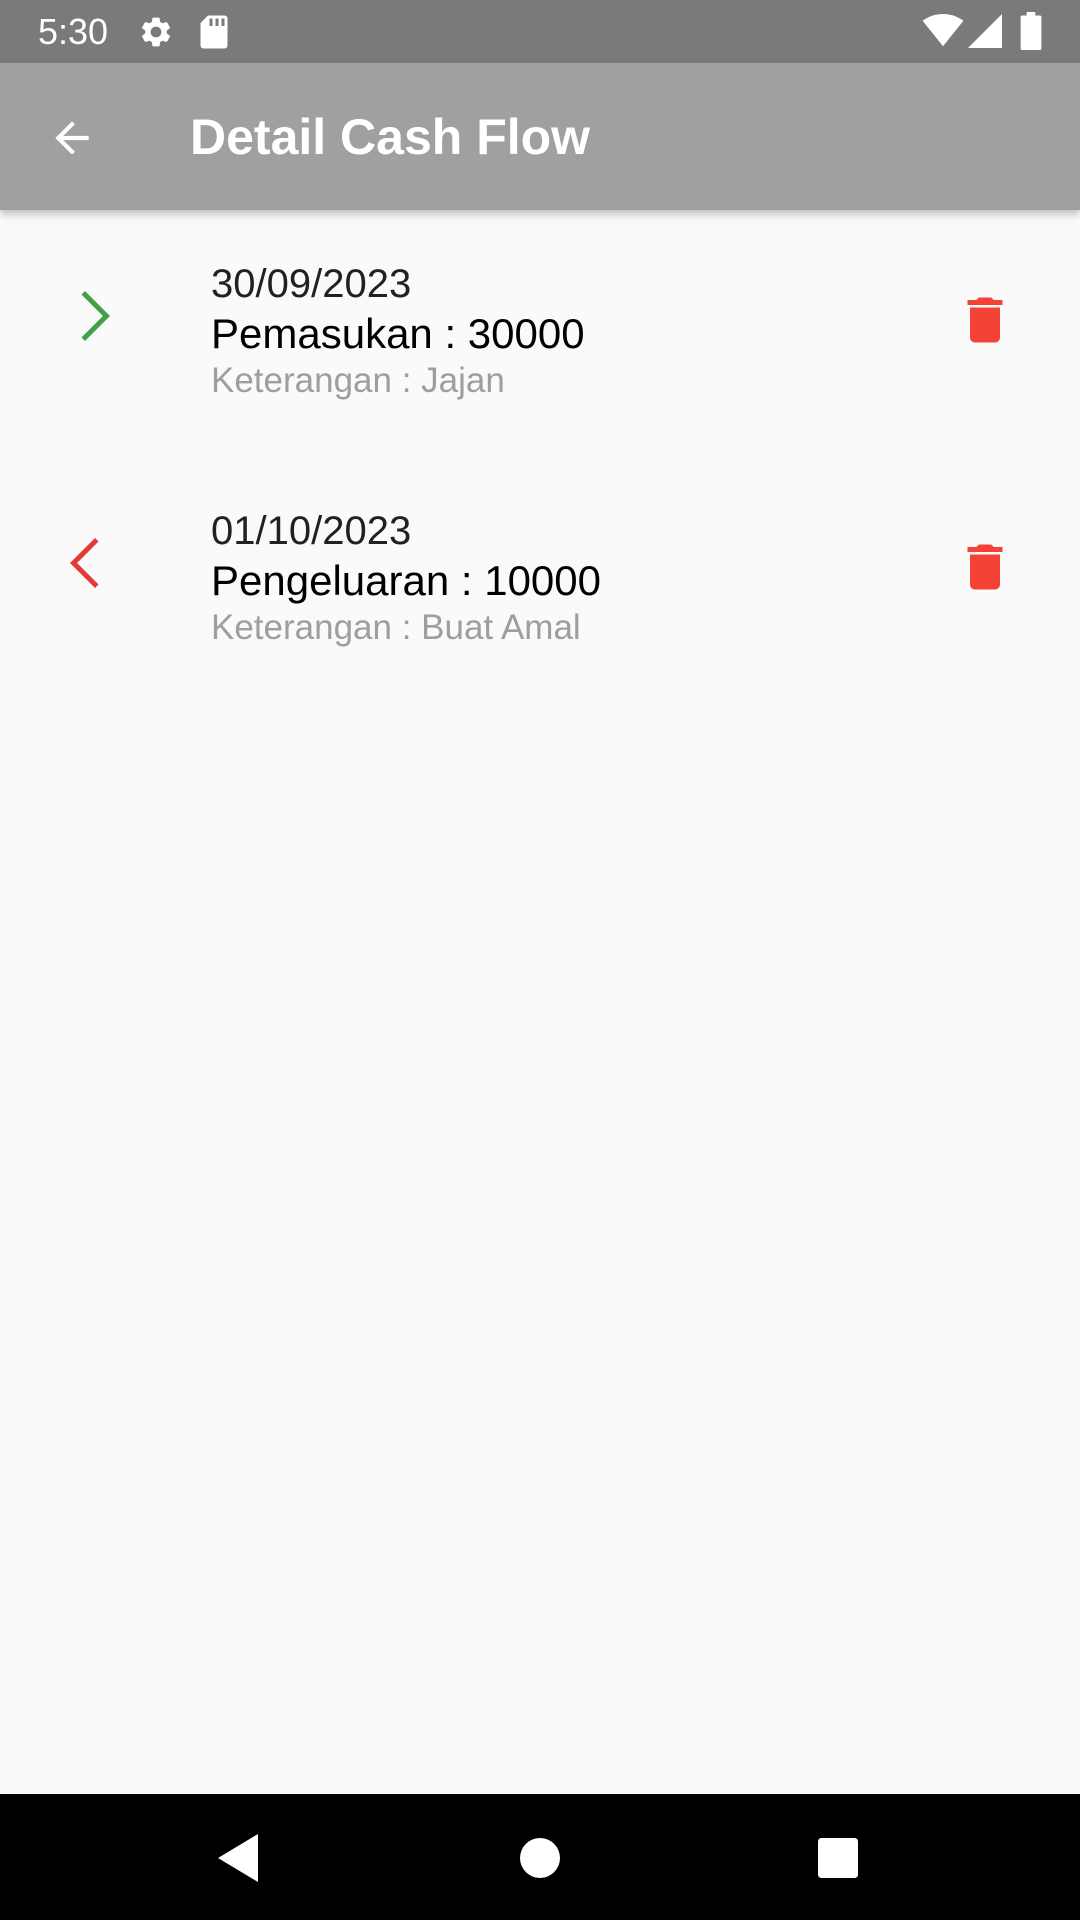  I want to click on app-bar: Detail Cash Flow, so click(540, 136).